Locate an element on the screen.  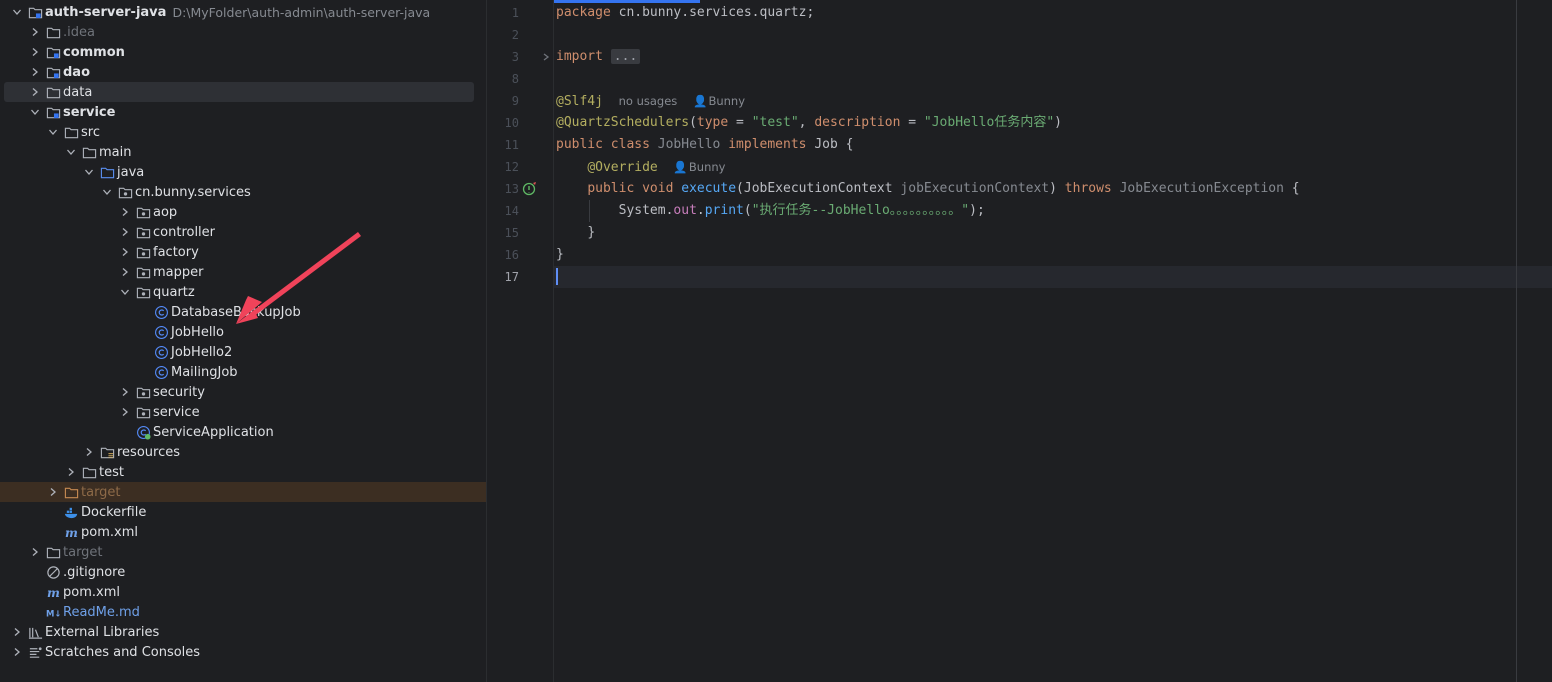
tree-row-controller: controller is located at coordinates (243, 232).